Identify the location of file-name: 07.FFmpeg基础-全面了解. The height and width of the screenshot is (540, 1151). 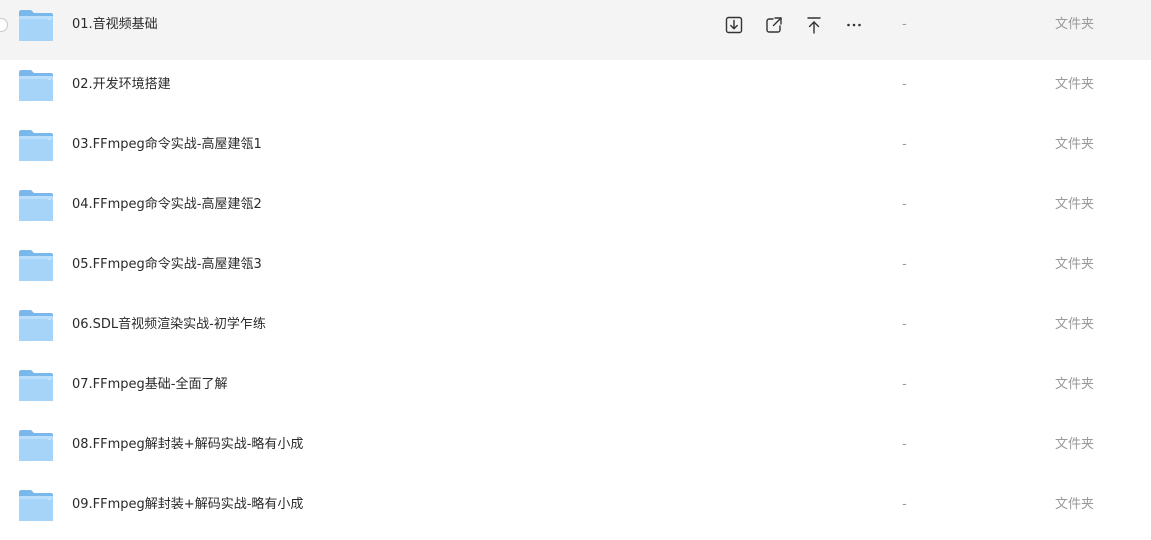
(150, 385).